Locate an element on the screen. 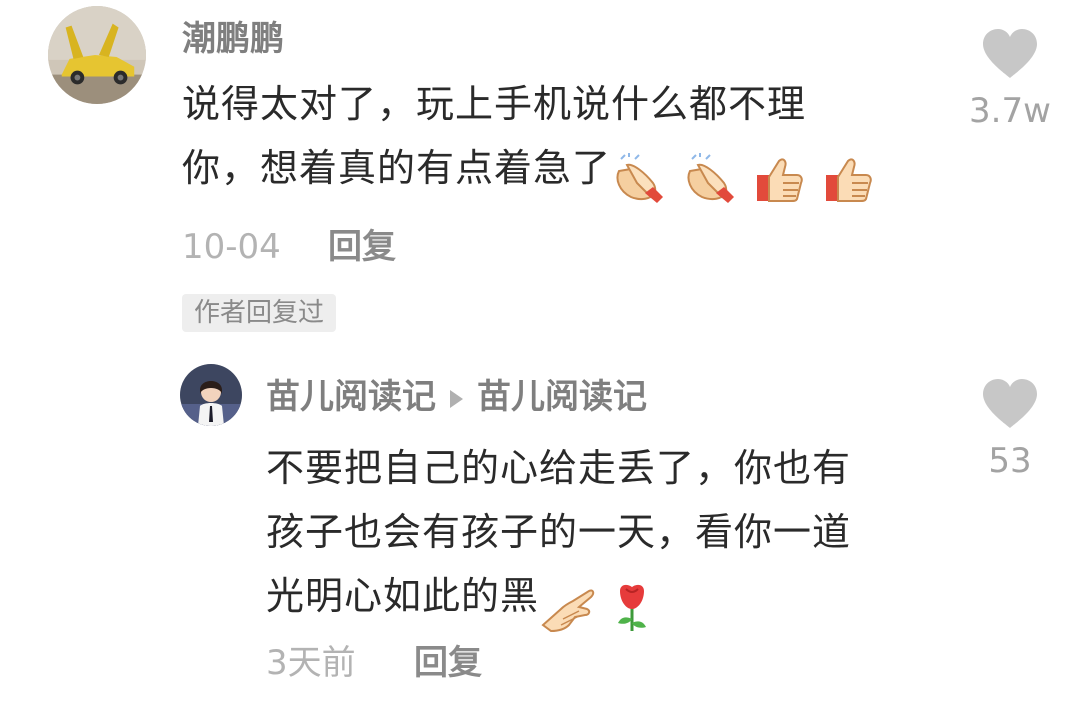 This screenshot has height=710, width=1080. reply-text-line: 不要把自己的心给走丢了，你也有 is located at coordinates (559, 468).